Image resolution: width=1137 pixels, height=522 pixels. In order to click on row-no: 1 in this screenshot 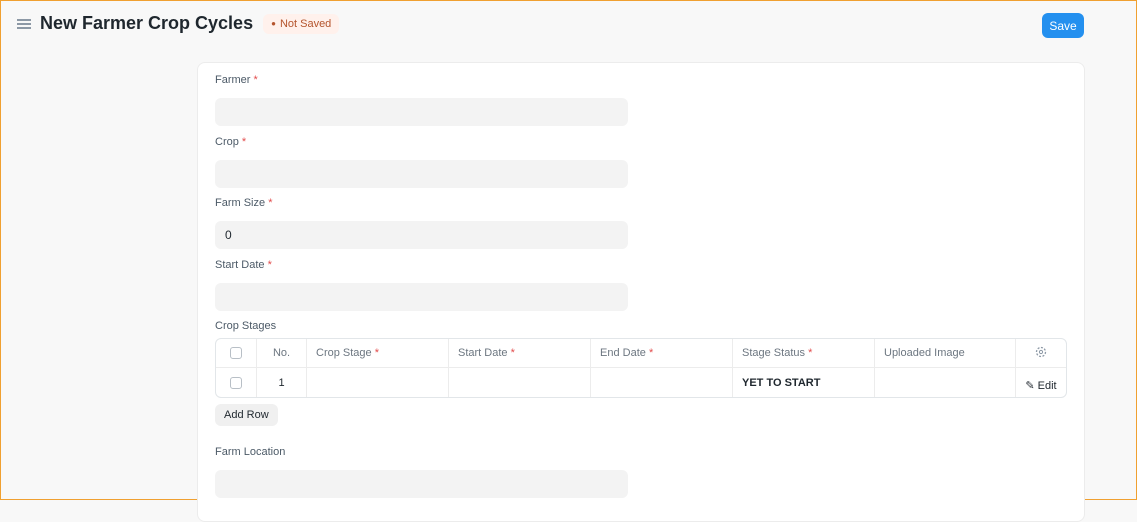, I will do `click(282, 382)`.